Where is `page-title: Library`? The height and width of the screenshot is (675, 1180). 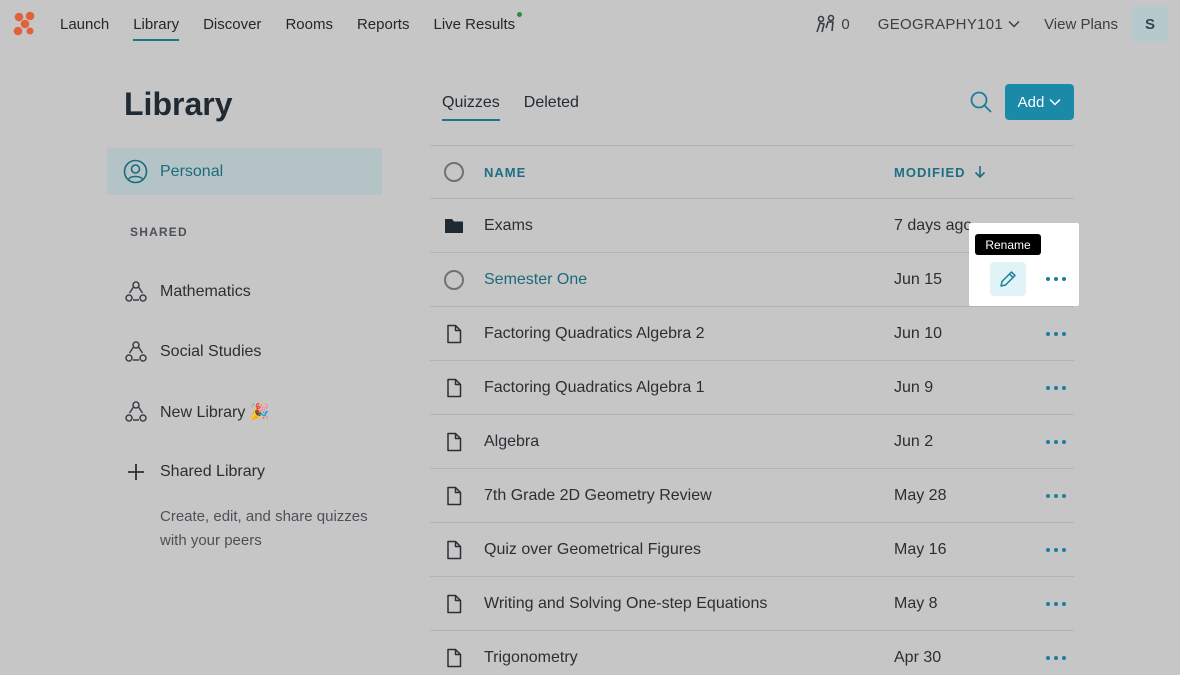 page-title: Library is located at coordinates (178, 104).